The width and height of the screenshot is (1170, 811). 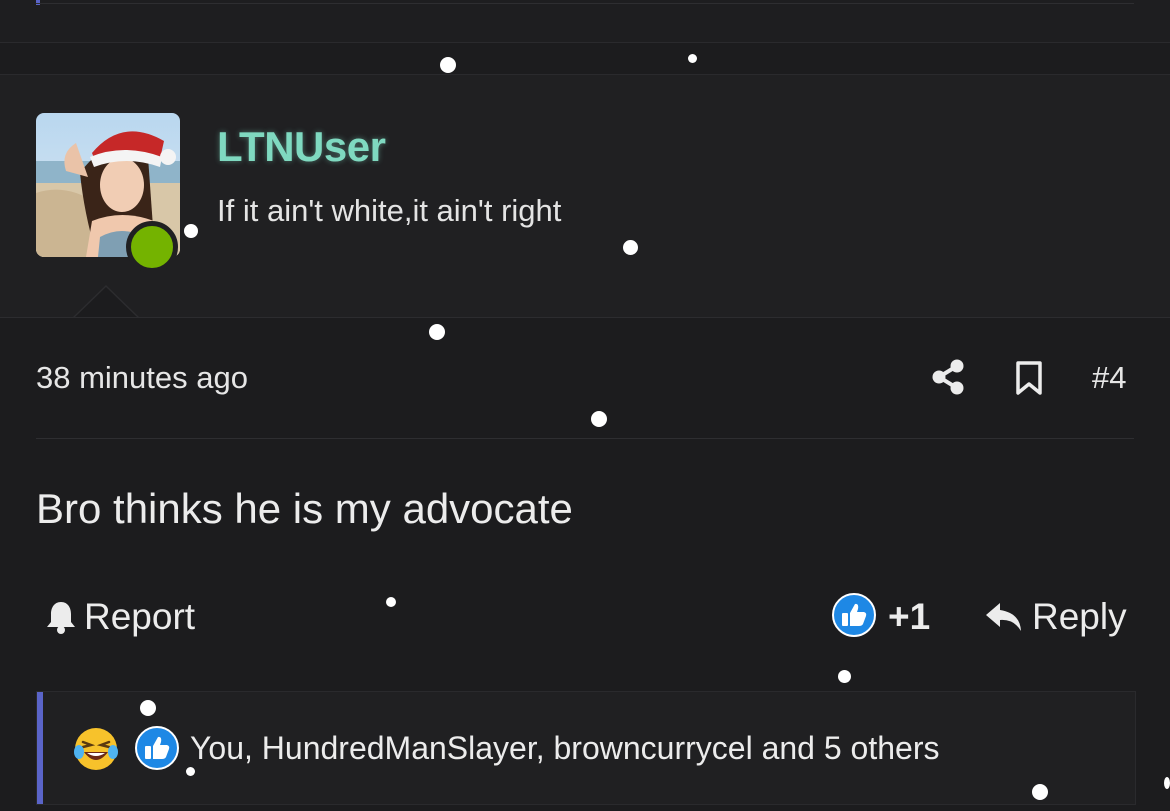 What do you see at coordinates (301, 147) in the screenshot?
I see `username: LTNUser` at bounding box center [301, 147].